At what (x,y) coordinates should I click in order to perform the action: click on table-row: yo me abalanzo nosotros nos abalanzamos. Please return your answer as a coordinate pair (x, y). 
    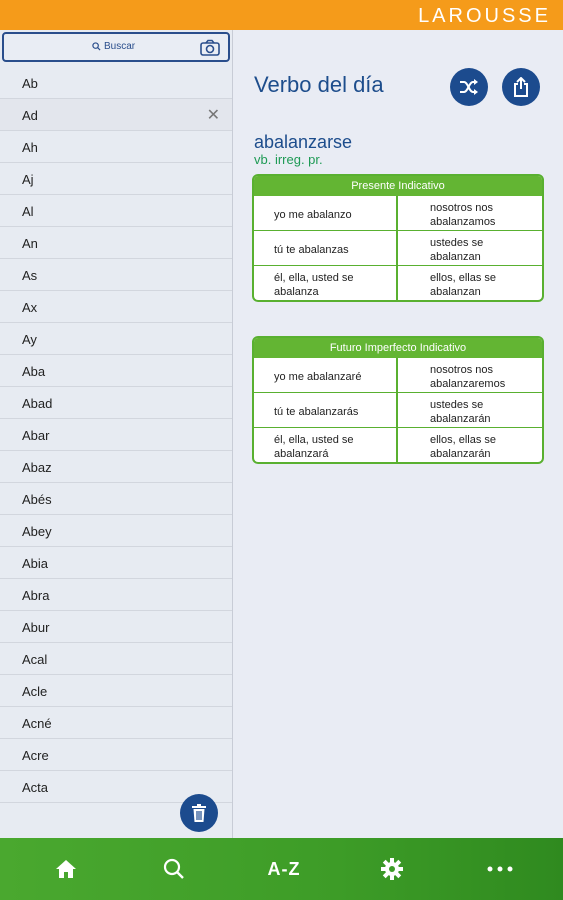
    Looking at the image, I should click on (398, 213).